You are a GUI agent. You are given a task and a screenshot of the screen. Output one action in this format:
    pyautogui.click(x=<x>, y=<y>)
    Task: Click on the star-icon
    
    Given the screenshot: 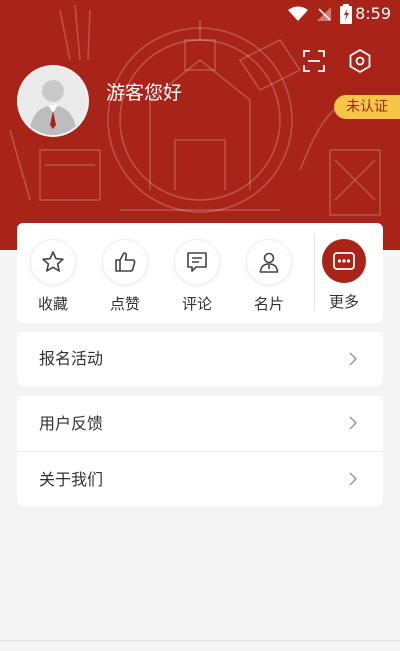 What is the action you would take?
    pyautogui.click(x=53, y=262)
    